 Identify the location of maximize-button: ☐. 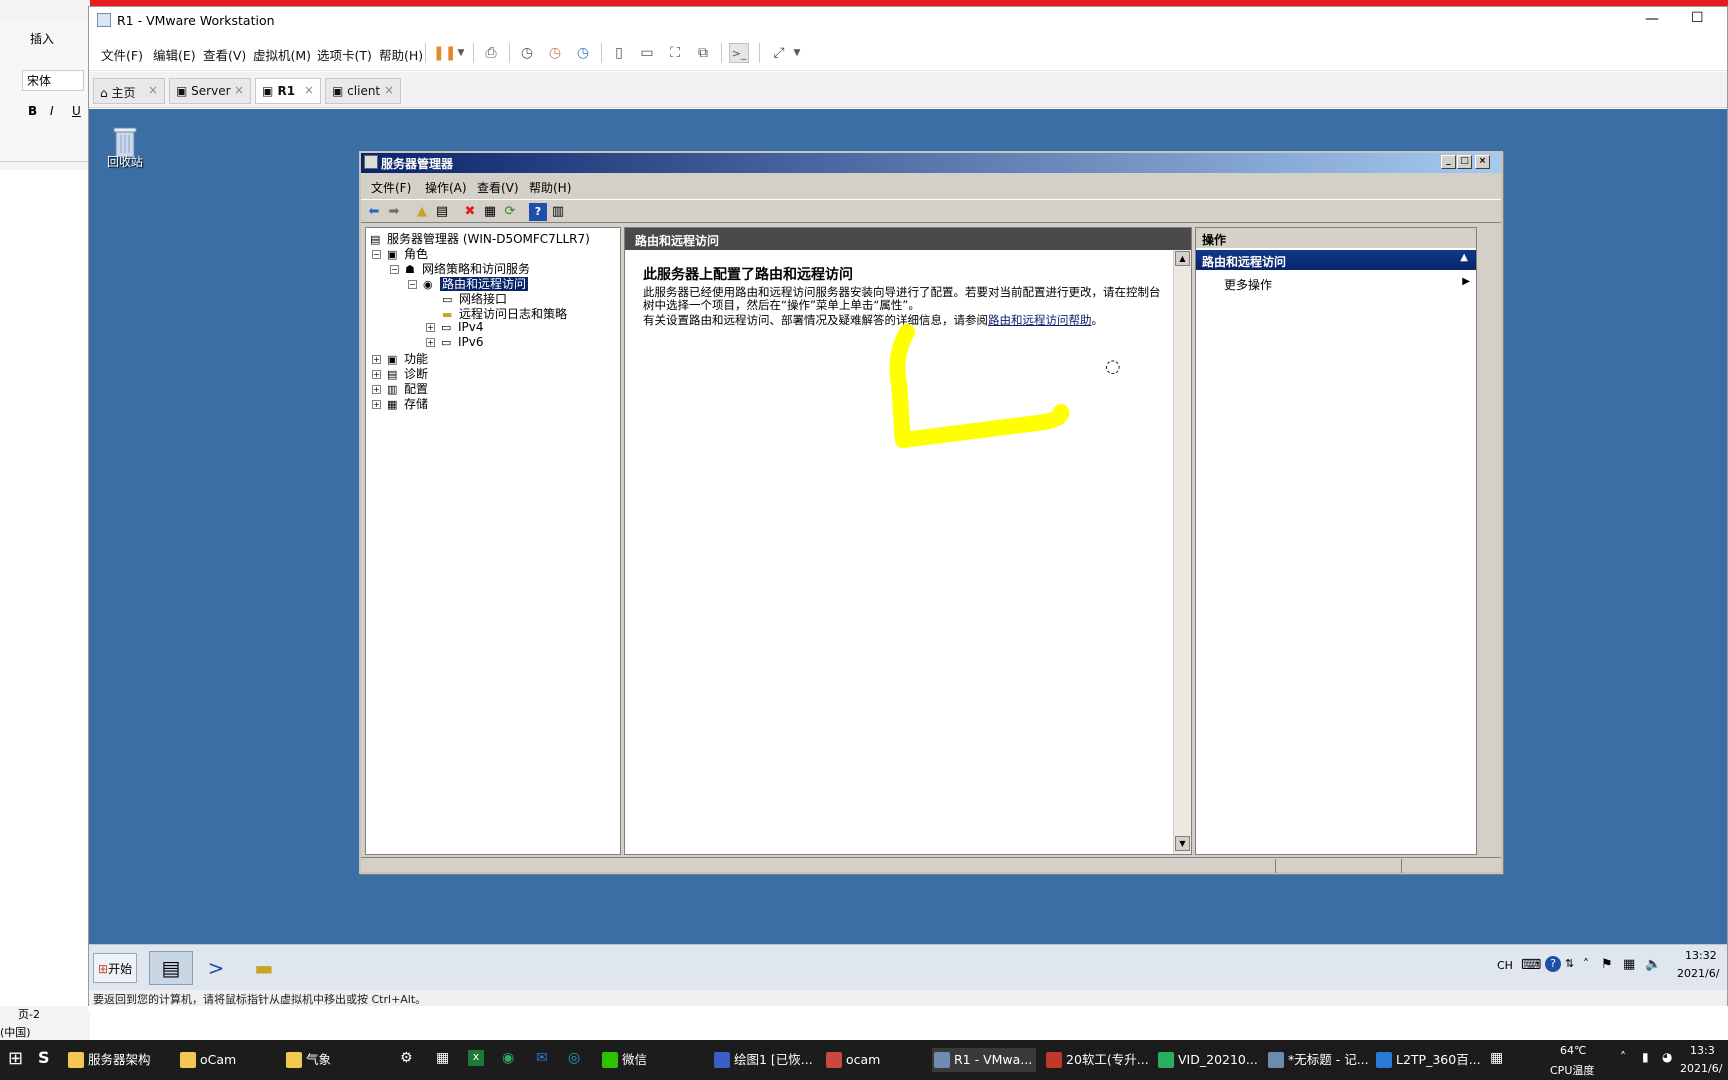
(1697, 18).